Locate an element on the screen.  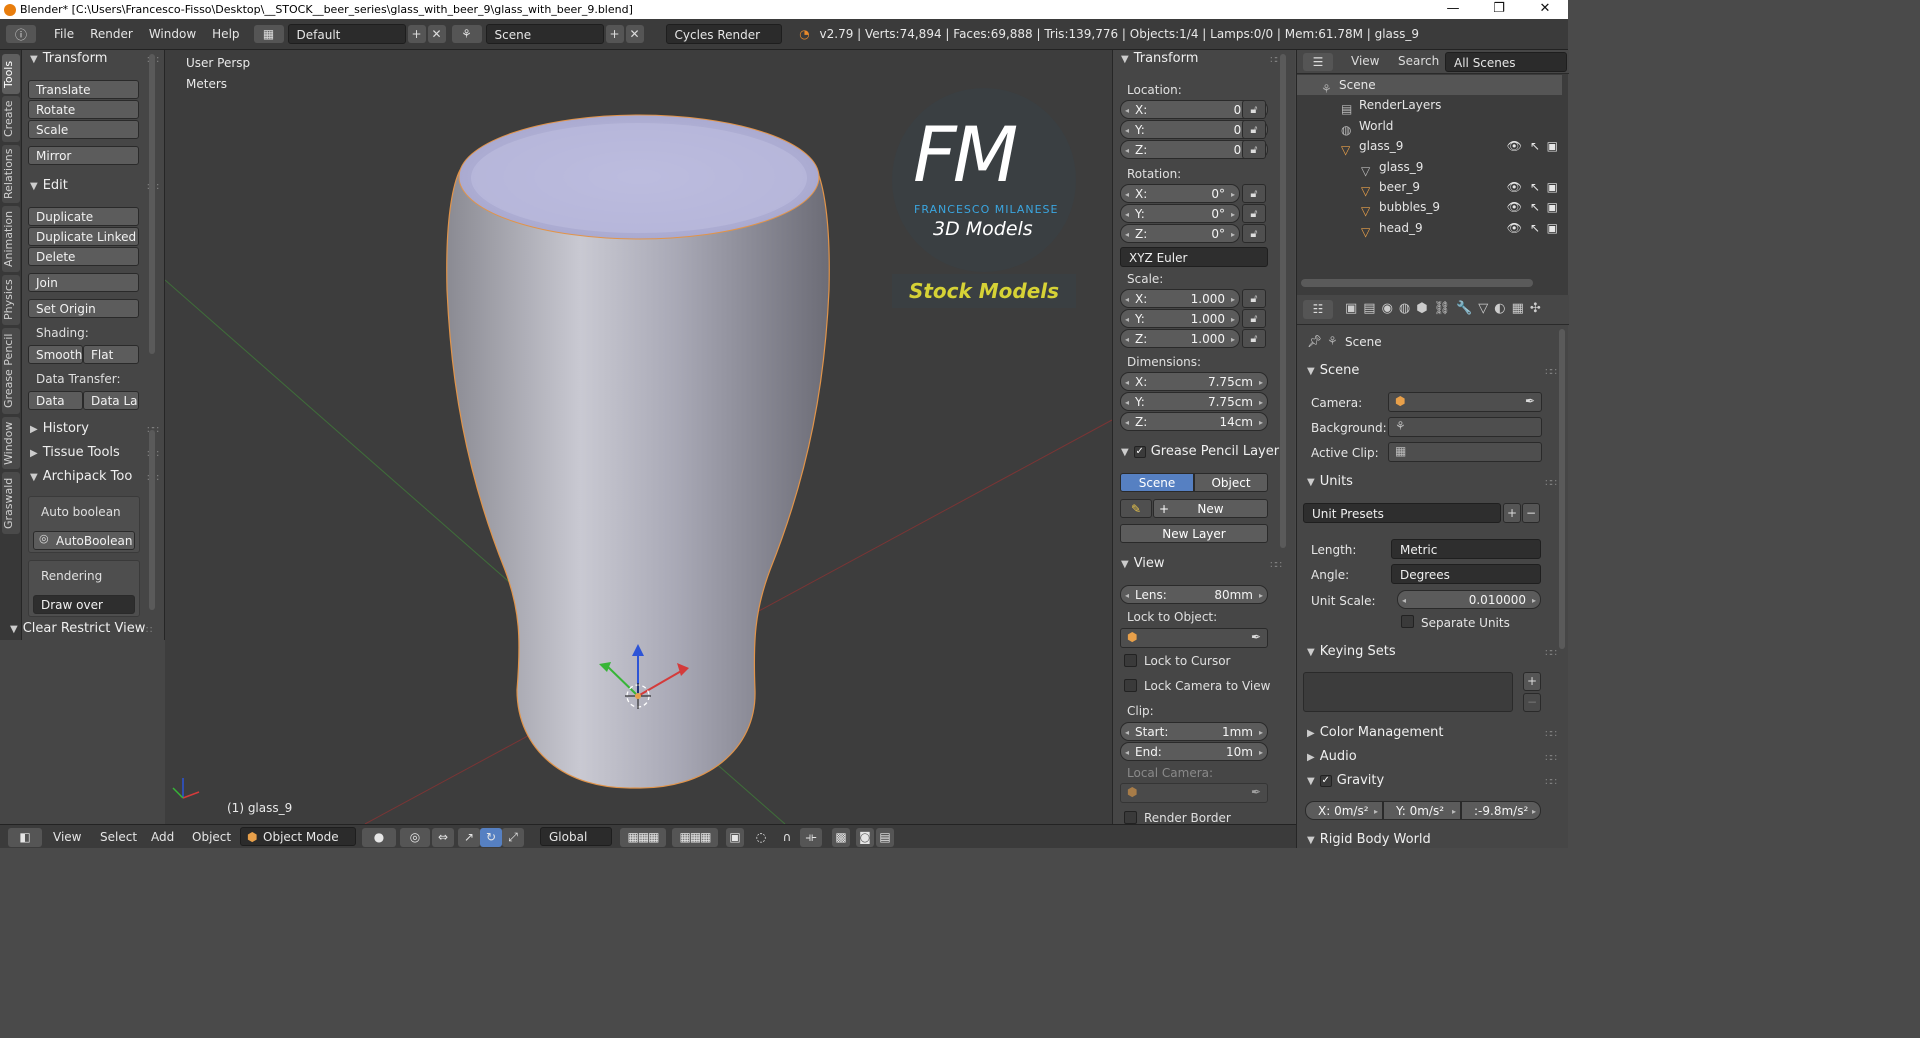
npanel-scrollbar is located at coordinates (1283, 301).